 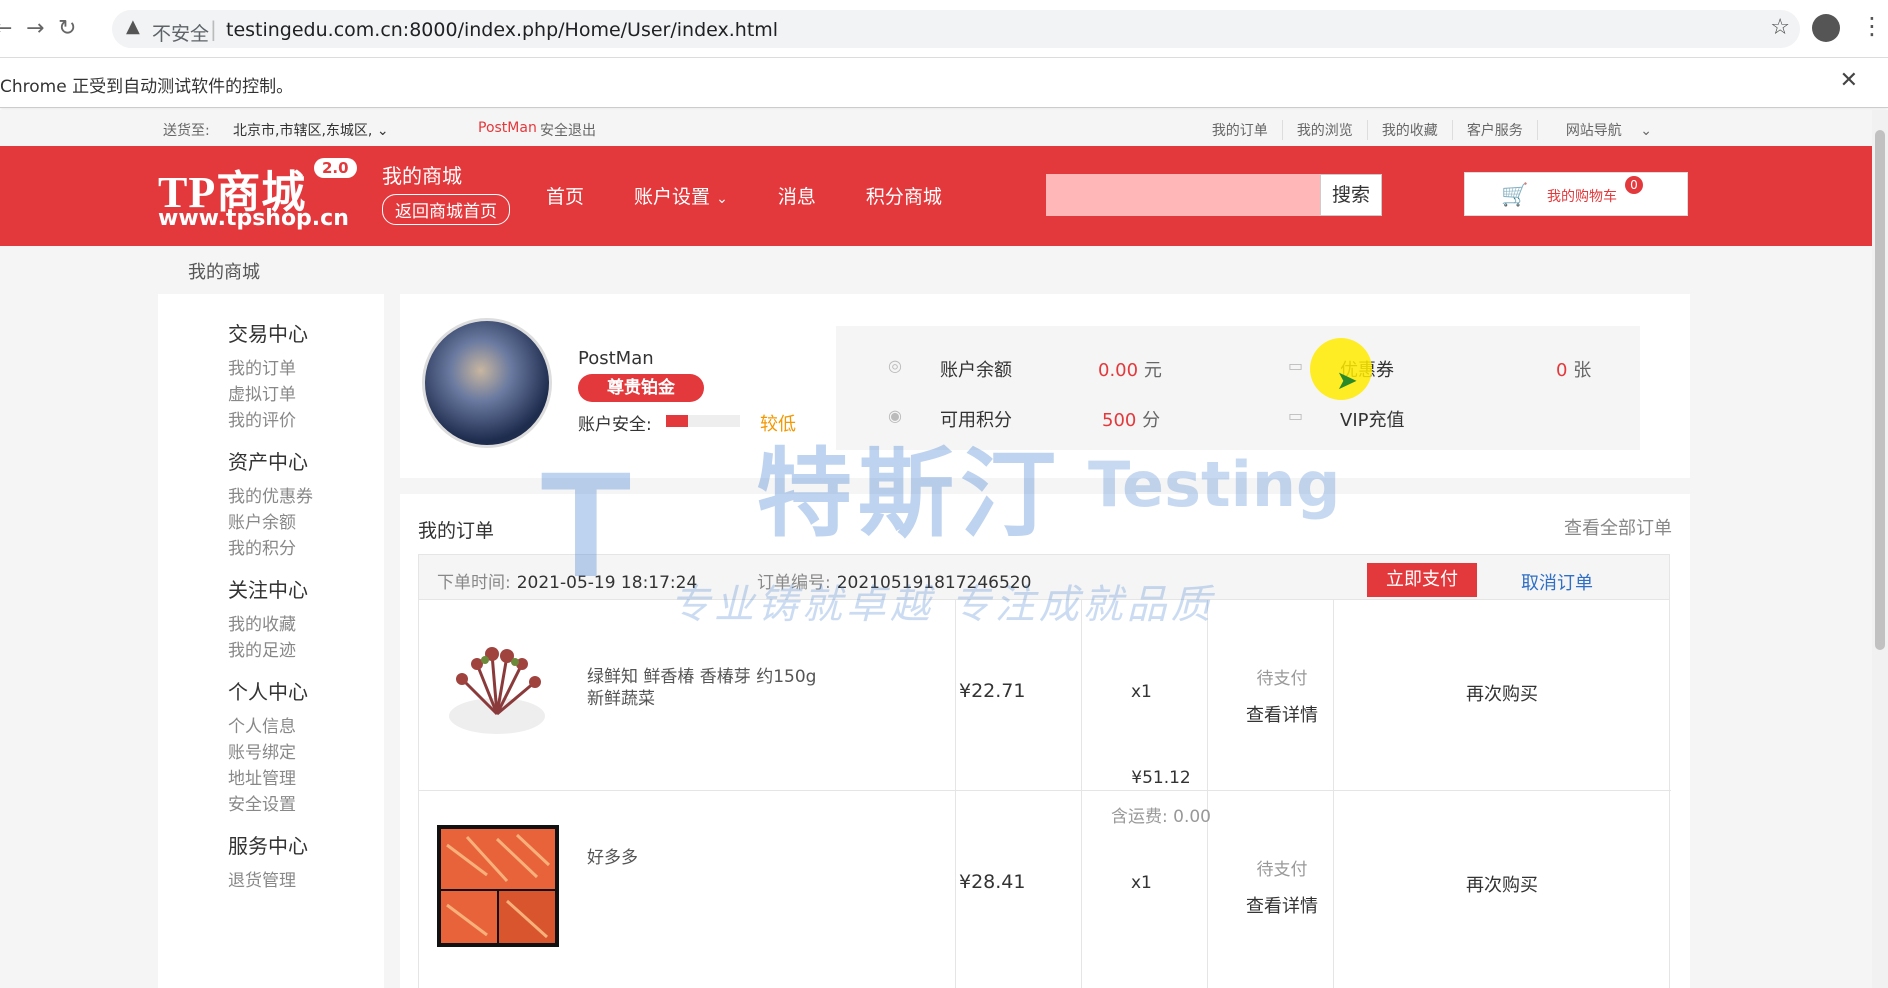 What do you see at coordinates (498, 695) in the screenshot?
I see `product-image-toona` at bounding box center [498, 695].